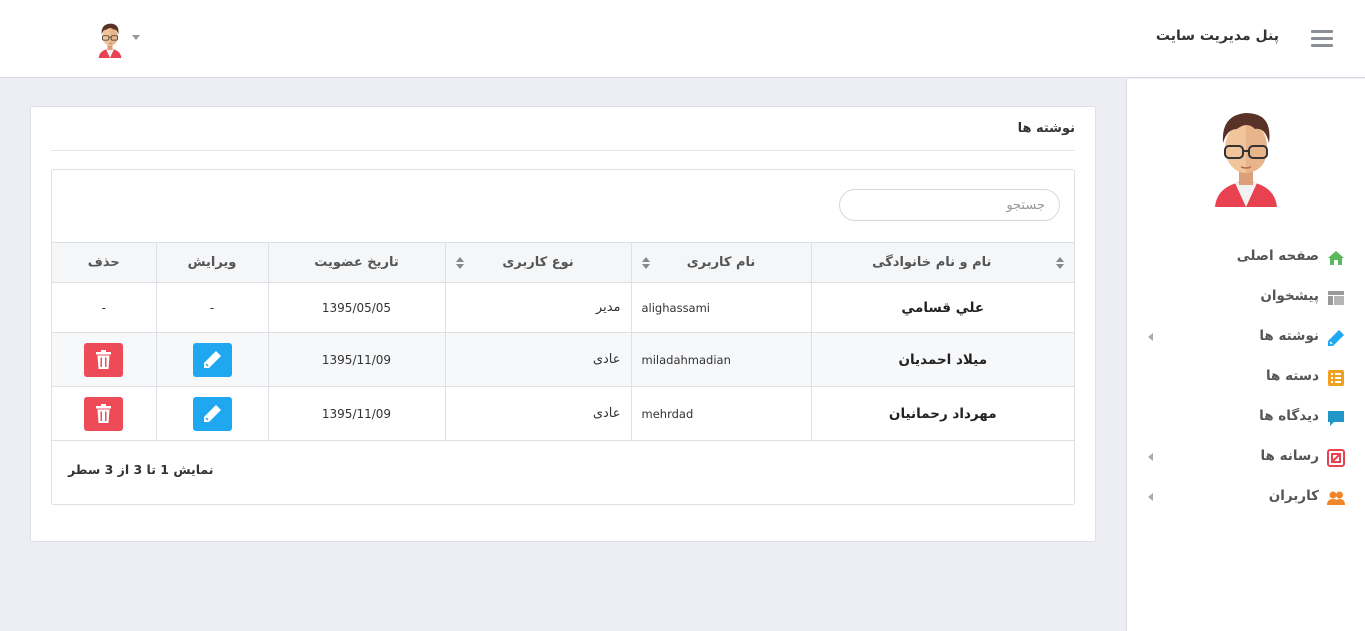 This screenshot has width=1365, height=631. What do you see at coordinates (1246, 155) in the screenshot?
I see `profile-avatar` at bounding box center [1246, 155].